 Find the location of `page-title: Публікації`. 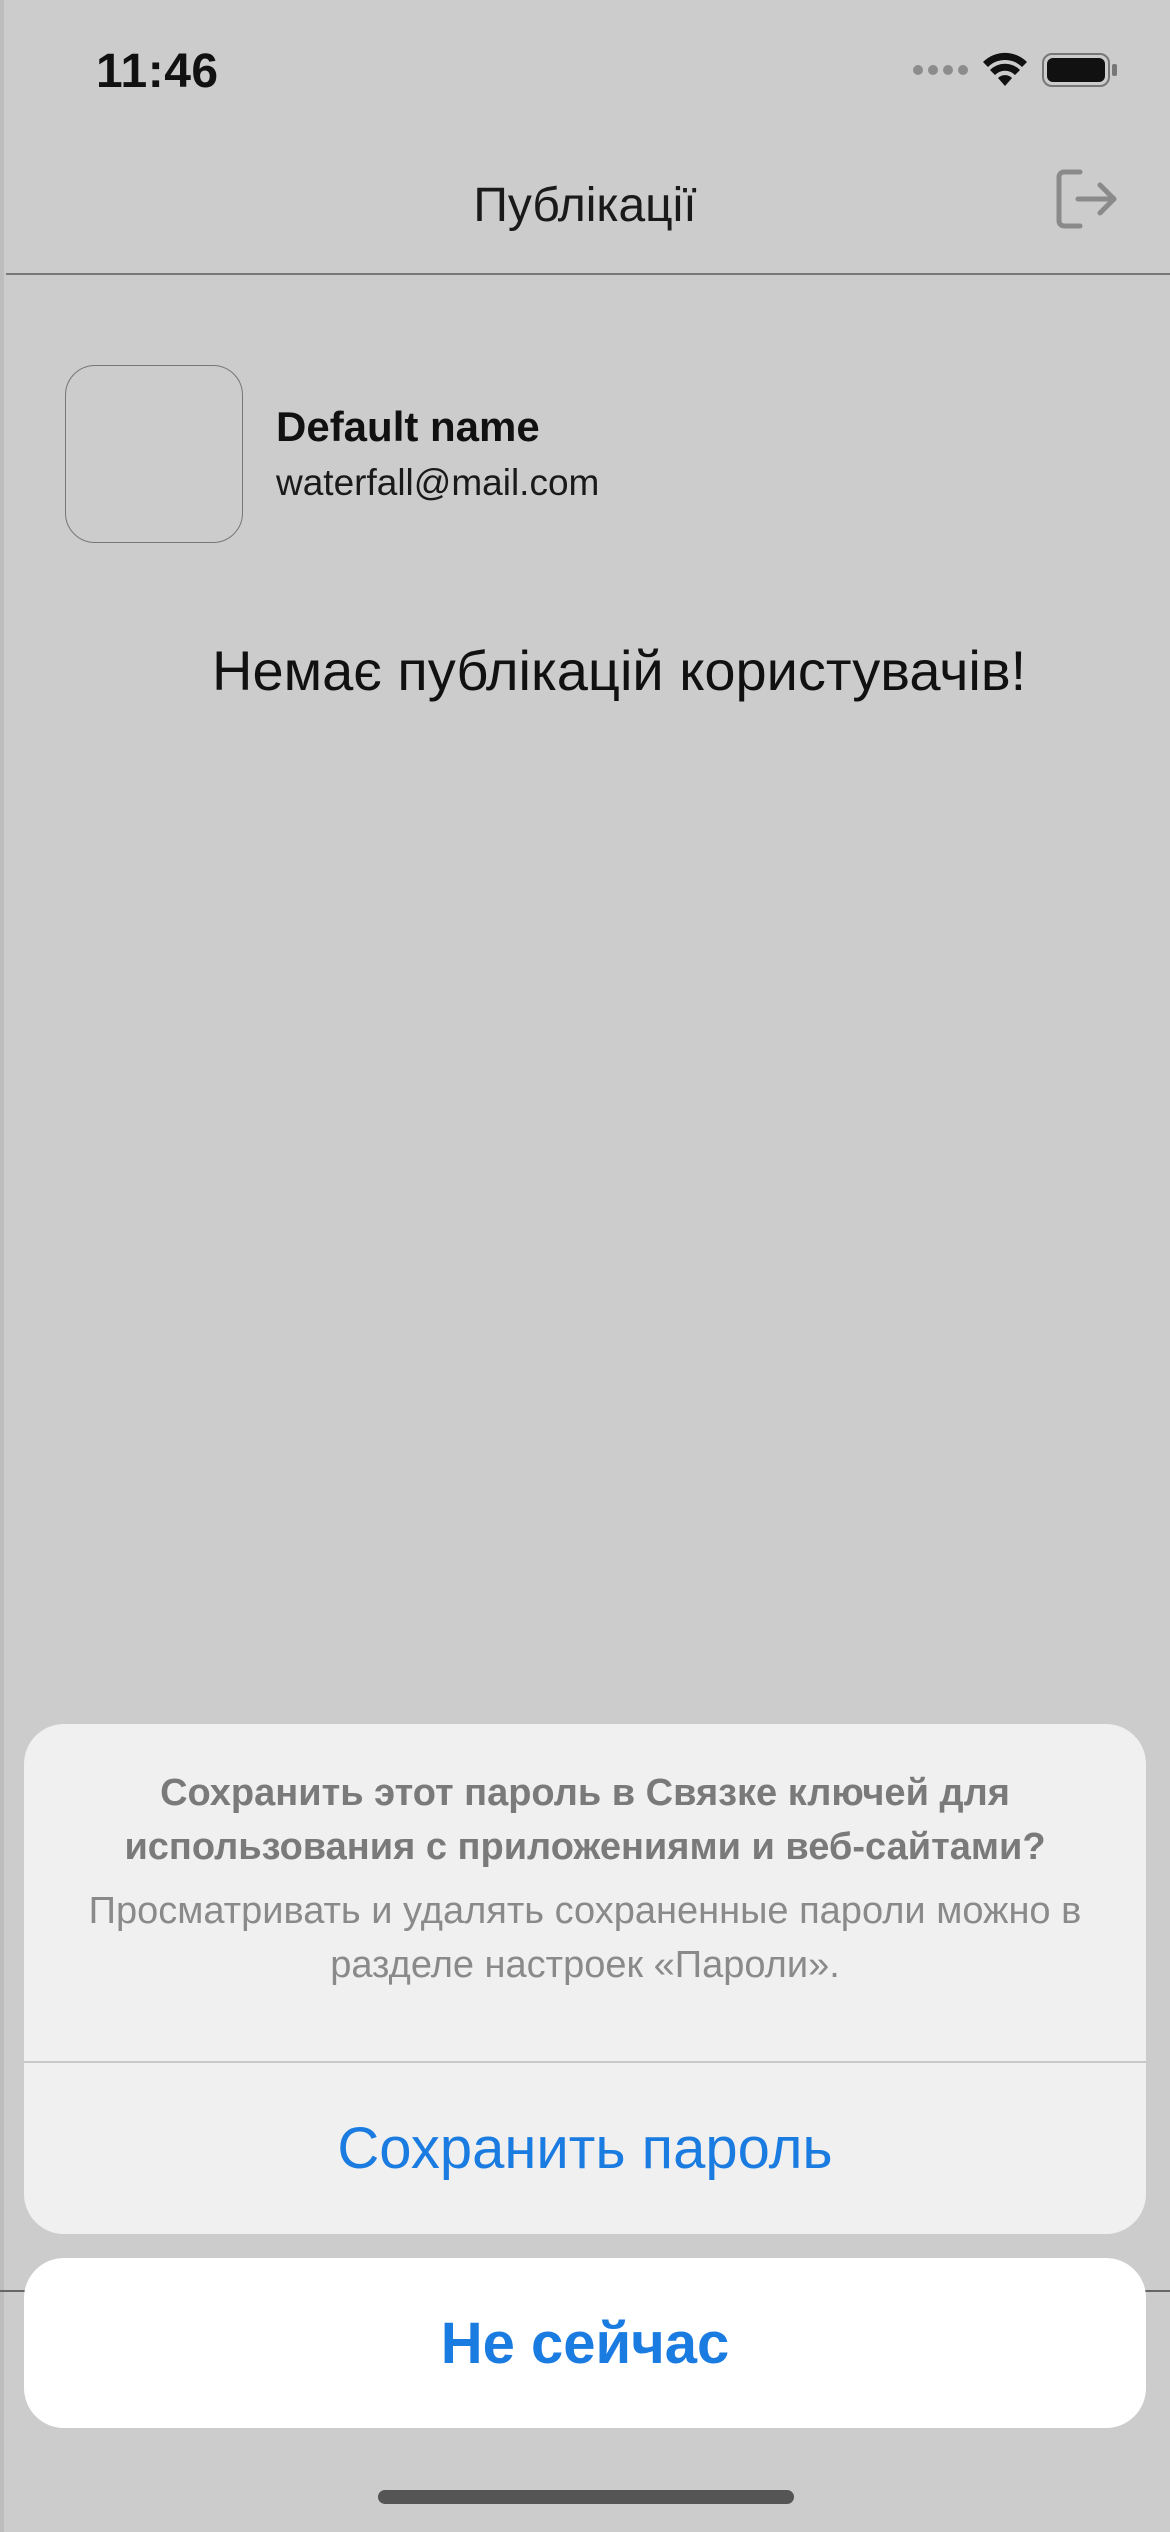

page-title: Публікації is located at coordinates (585, 205).